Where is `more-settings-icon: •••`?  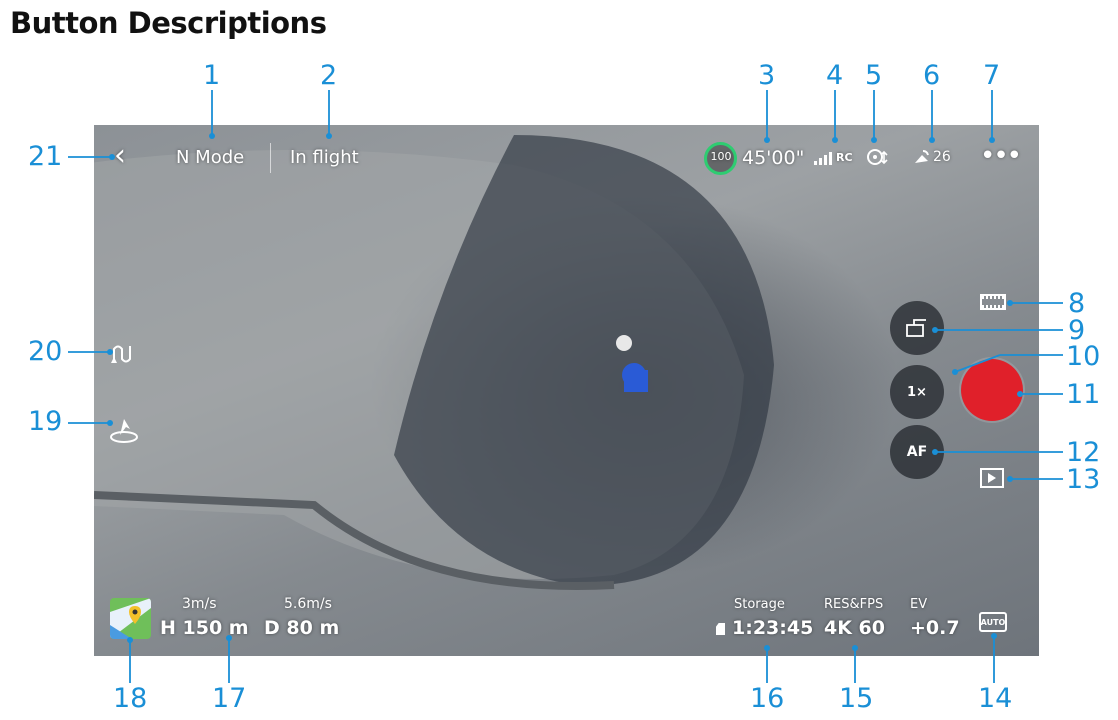 more-settings-icon: ••• is located at coordinates (1001, 156).